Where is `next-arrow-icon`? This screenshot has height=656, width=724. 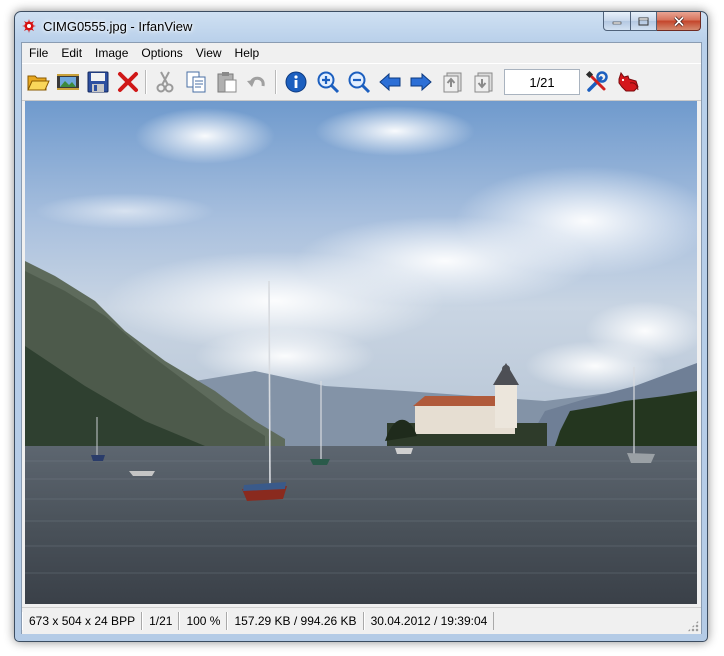 next-arrow-icon is located at coordinates (421, 82).